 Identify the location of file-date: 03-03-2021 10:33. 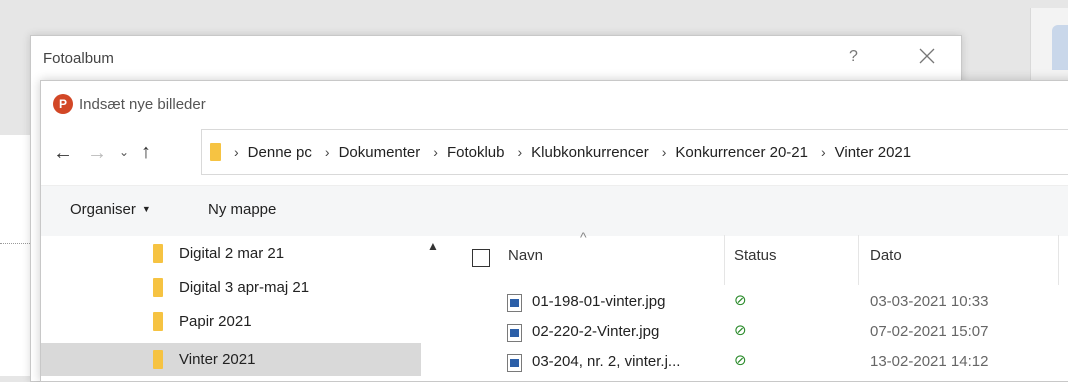
(929, 301).